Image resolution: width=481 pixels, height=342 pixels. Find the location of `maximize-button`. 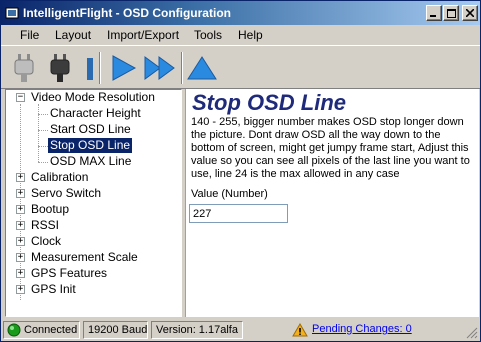

maximize-button is located at coordinates (451, 13).